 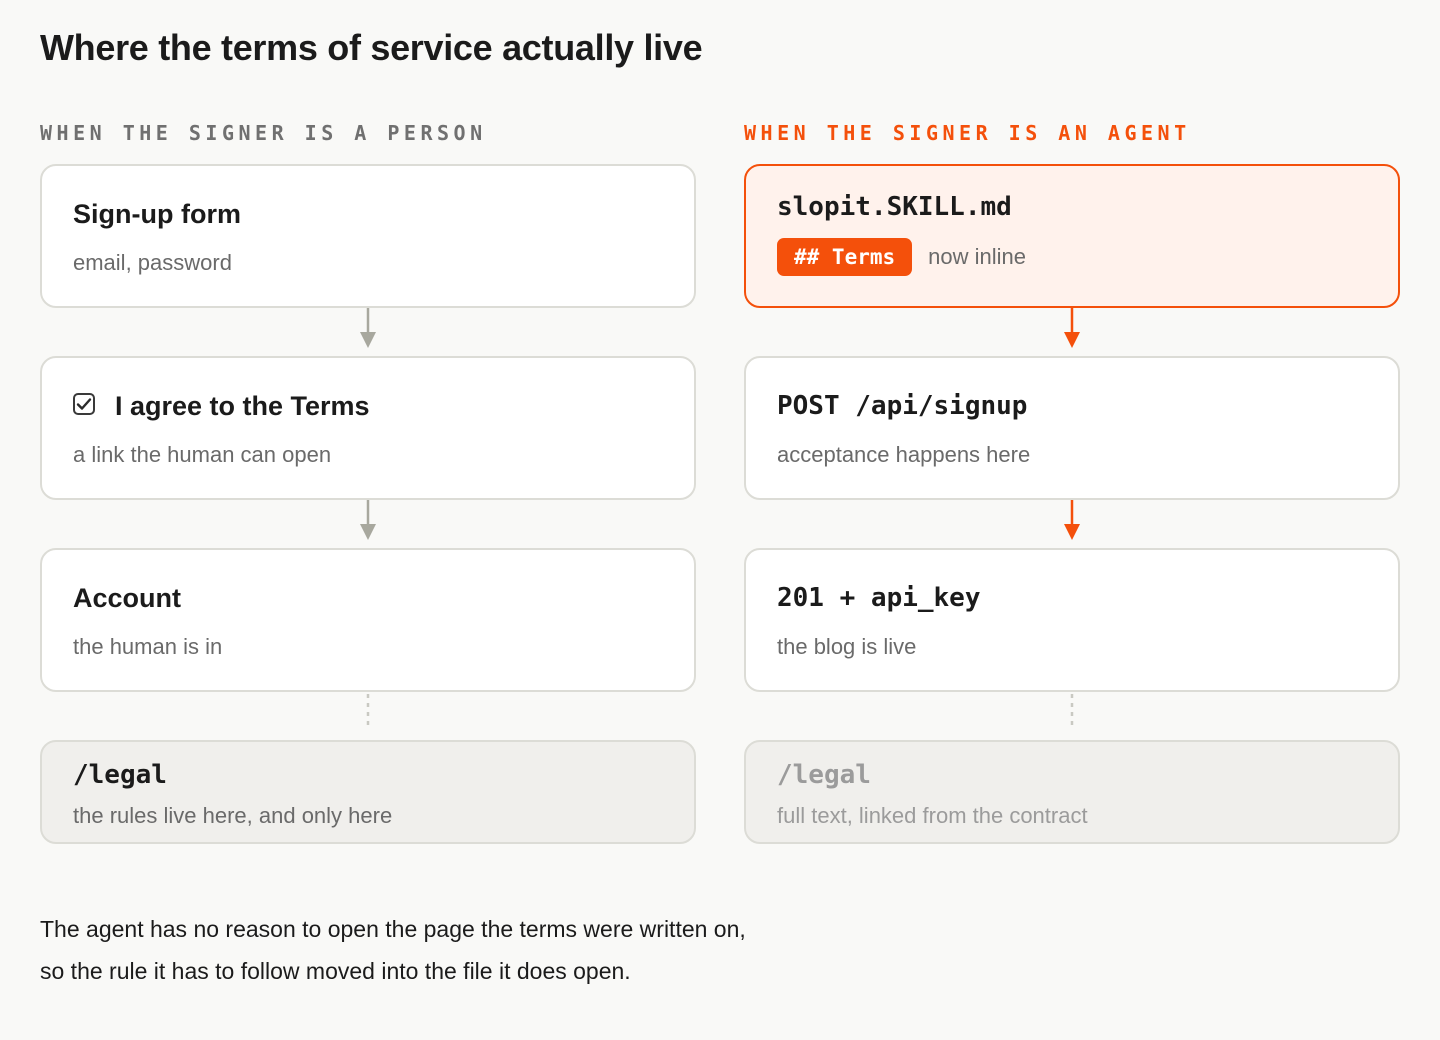 I want to click on person-step-account: Account the human is in, so click(x=368, y=620).